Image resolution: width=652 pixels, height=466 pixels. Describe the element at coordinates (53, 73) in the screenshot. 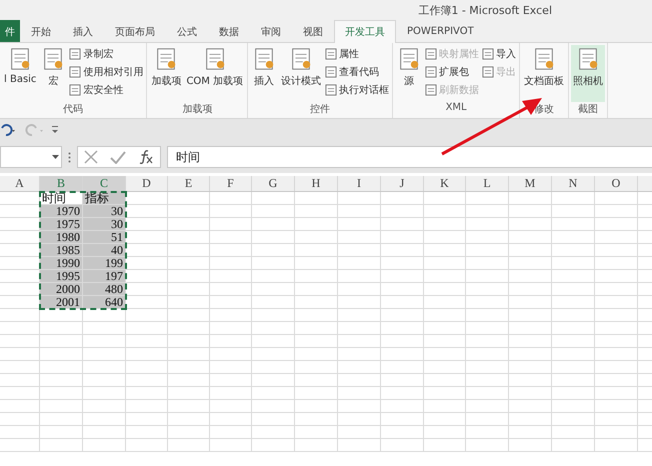

I see `ribbon-button: 宏` at that location.